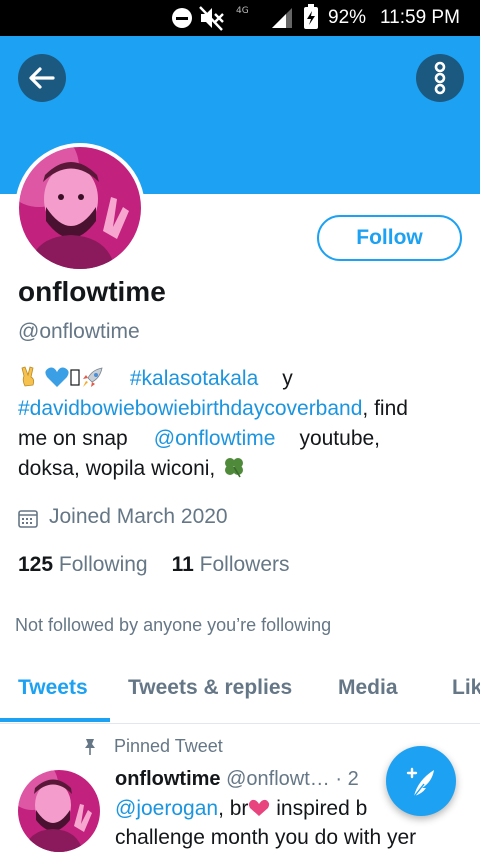 The image size is (480, 854). I want to click on do-not-disturb-icon, so click(182, 18).